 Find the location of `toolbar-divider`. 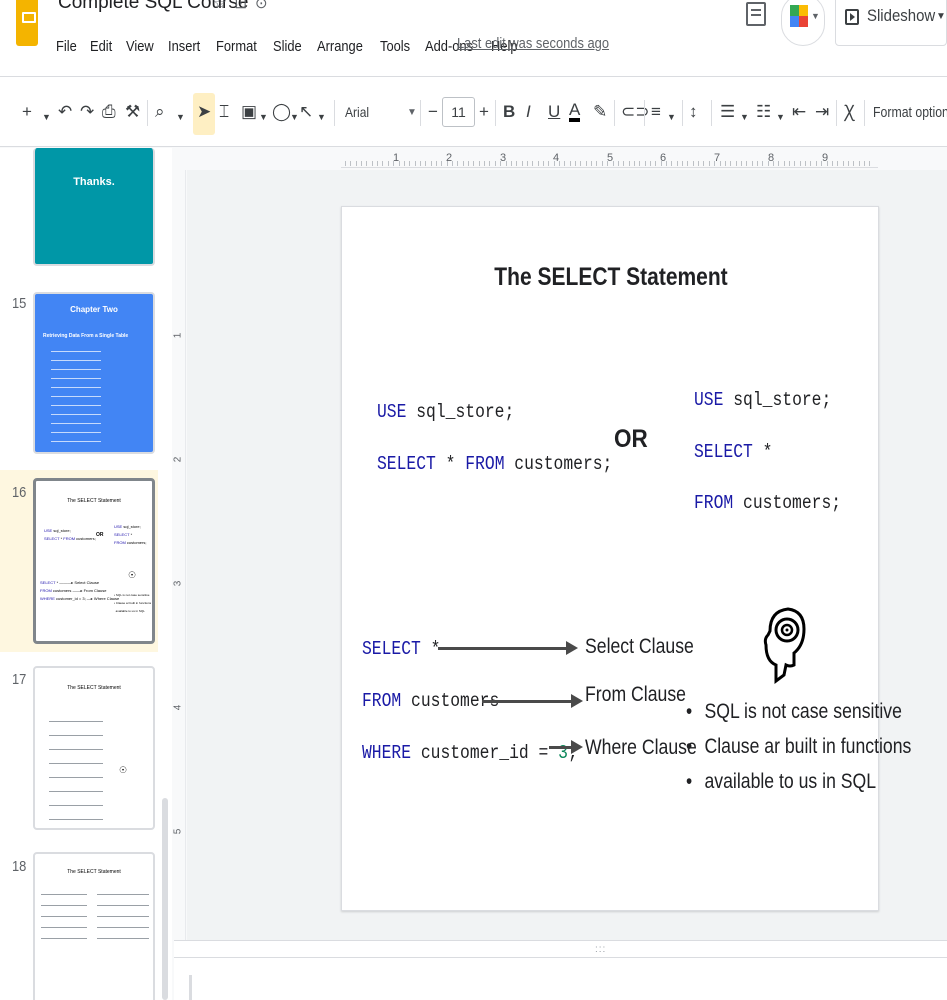

toolbar-divider is located at coordinates (644, 113).